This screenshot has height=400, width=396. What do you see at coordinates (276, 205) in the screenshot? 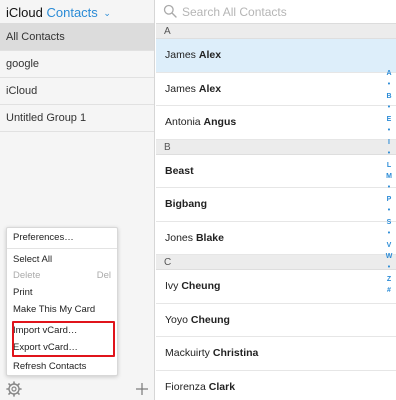
I see `contact-row: Bigbang` at bounding box center [276, 205].